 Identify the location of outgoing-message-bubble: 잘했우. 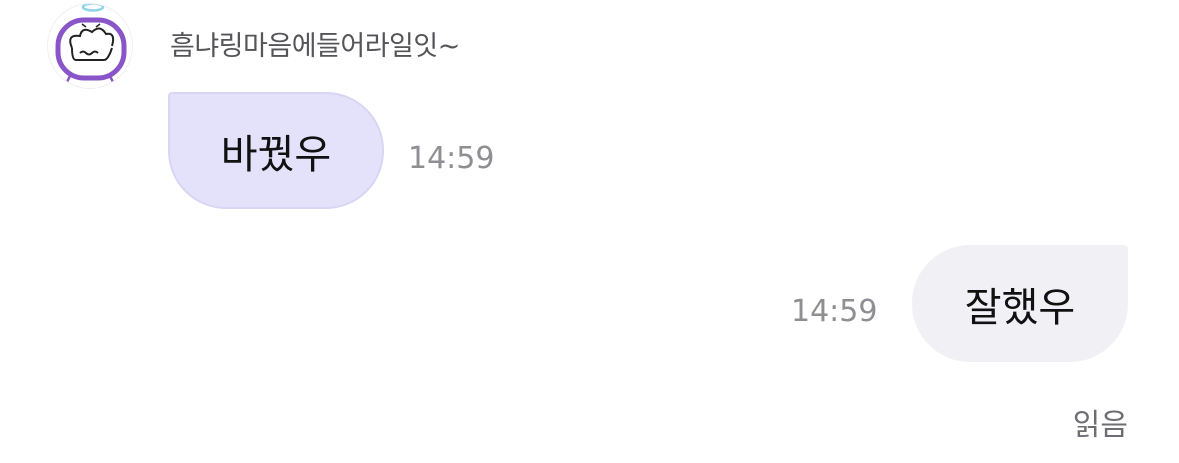
(1020, 303).